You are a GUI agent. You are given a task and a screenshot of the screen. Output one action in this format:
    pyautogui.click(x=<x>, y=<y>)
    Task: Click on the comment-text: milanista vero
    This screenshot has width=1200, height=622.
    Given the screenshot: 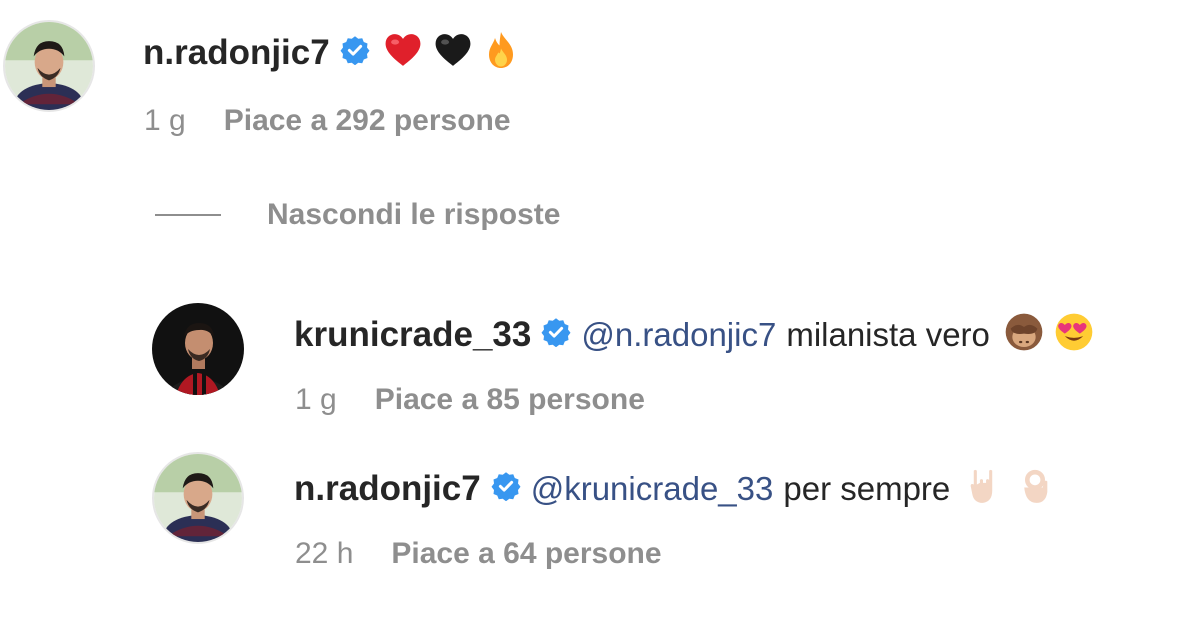 What is the action you would take?
    pyautogui.click(x=888, y=334)
    